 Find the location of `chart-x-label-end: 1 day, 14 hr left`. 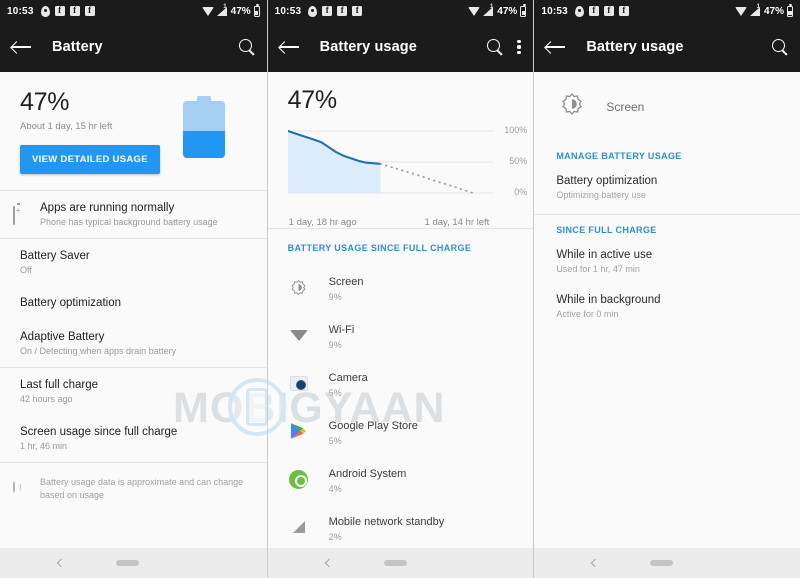

chart-x-label-end: 1 day, 14 hr left is located at coordinates (457, 222).